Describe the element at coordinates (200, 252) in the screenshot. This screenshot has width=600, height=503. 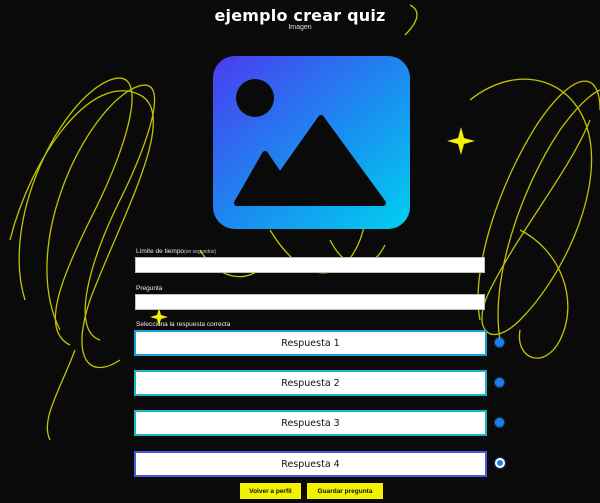
I see `time-limit-hint: (en segundos)` at that location.